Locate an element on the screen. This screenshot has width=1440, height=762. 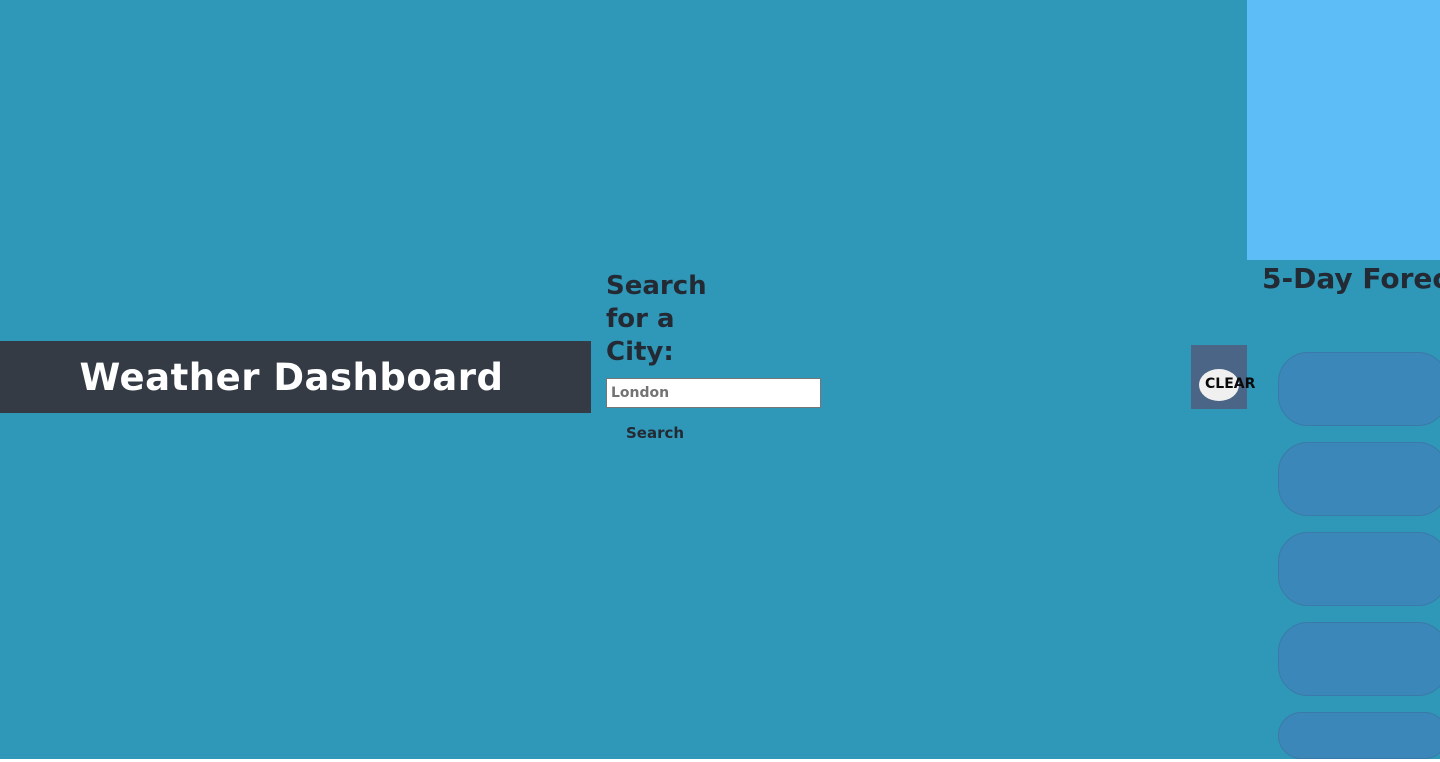
page-title: Weather Dashboard is located at coordinates (291, 377).